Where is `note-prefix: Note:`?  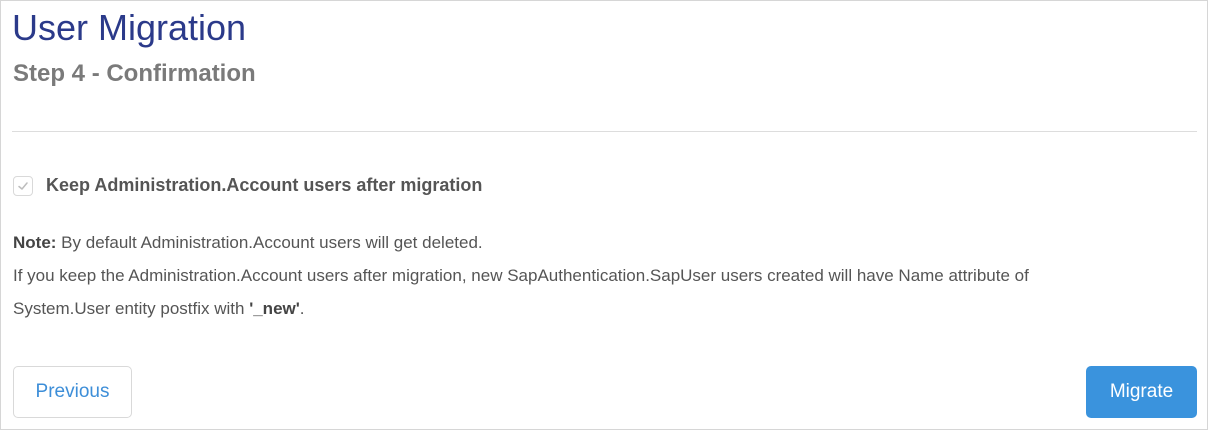 note-prefix: Note: is located at coordinates (35, 242).